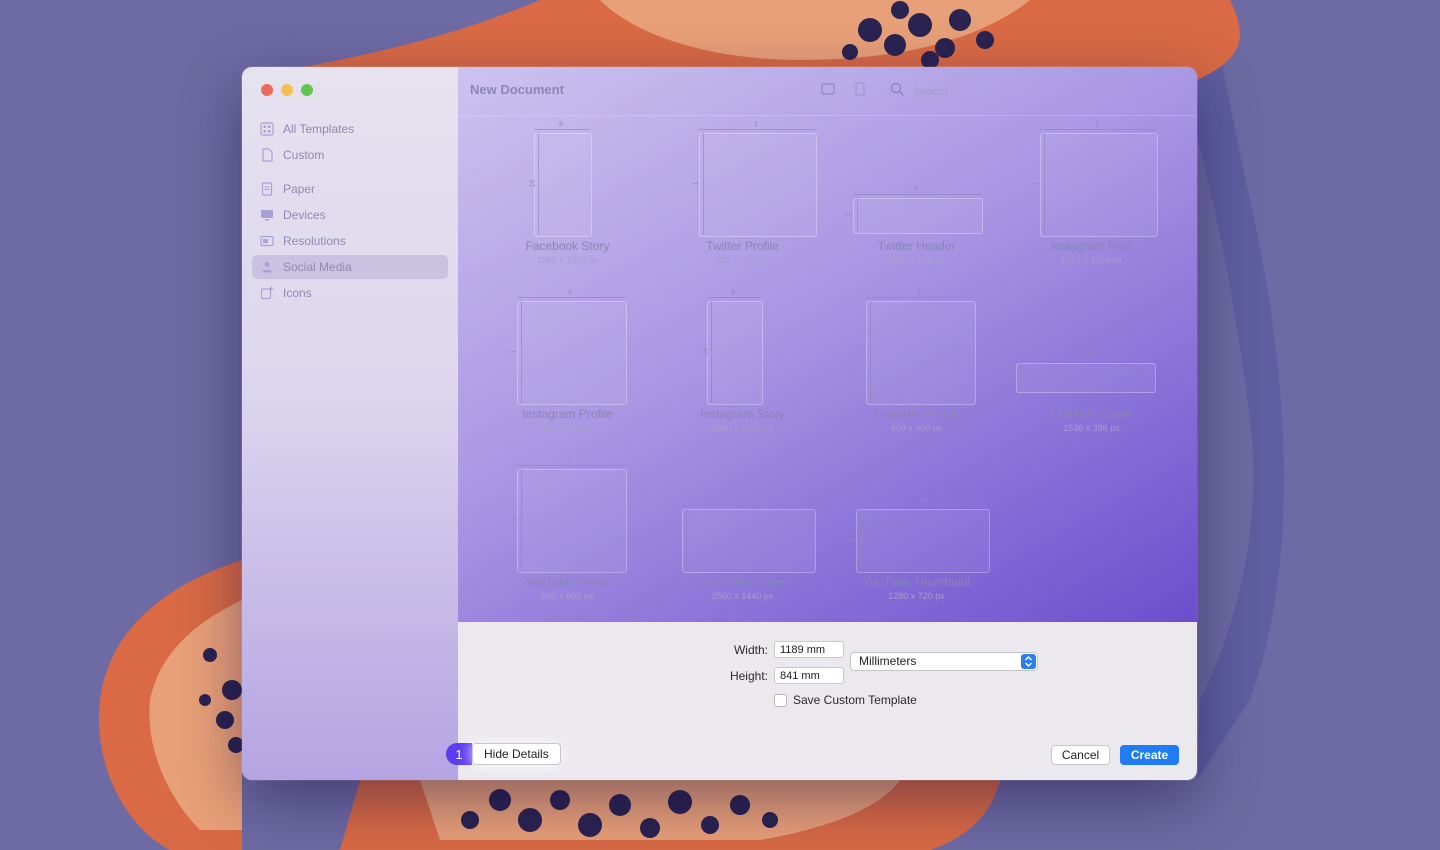  Describe the element at coordinates (350, 189) in the screenshot. I see `sidebar-item-paper: Paper` at that location.